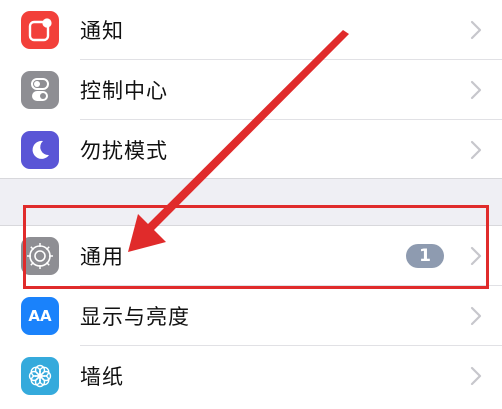 The image size is (502, 409). What do you see at coordinates (251, 256) in the screenshot?
I see `settings-row-general: 通用 1` at bounding box center [251, 256].